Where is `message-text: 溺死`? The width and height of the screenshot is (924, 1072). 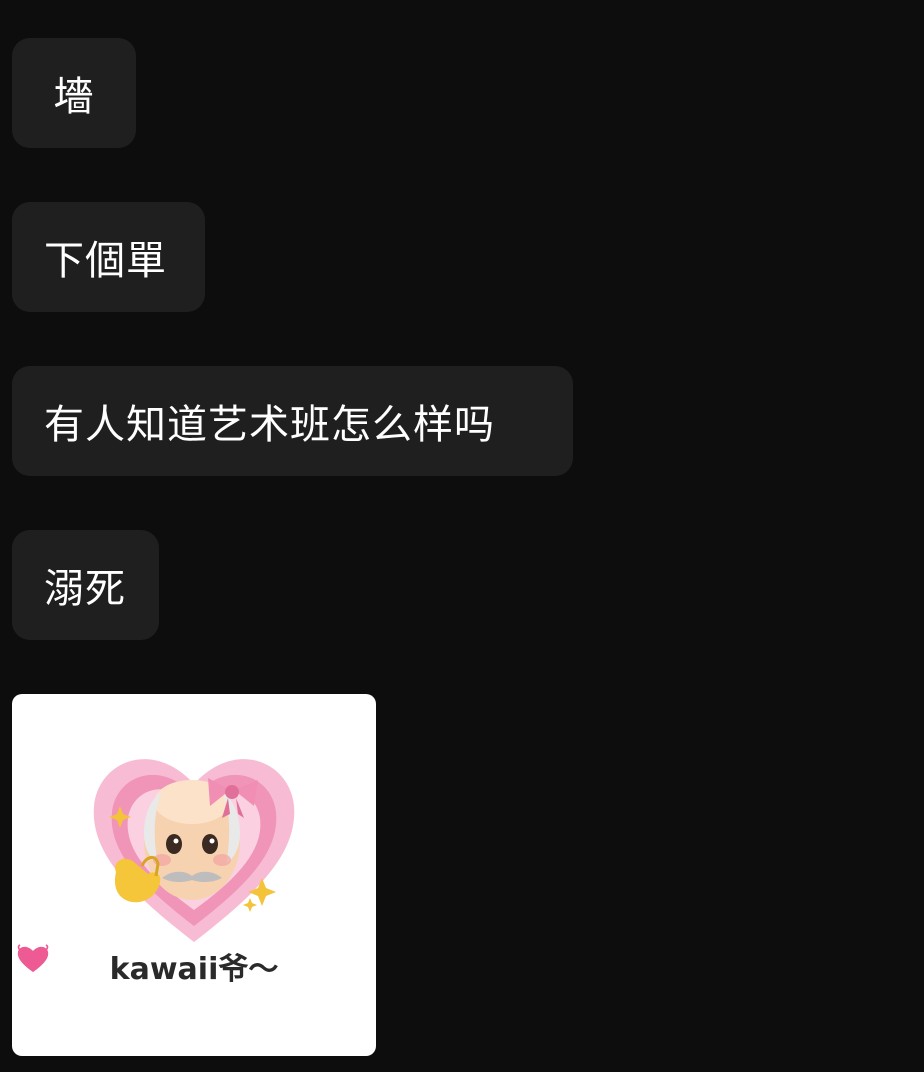
message-text: 溺死 is located at coordinates (85, 589).